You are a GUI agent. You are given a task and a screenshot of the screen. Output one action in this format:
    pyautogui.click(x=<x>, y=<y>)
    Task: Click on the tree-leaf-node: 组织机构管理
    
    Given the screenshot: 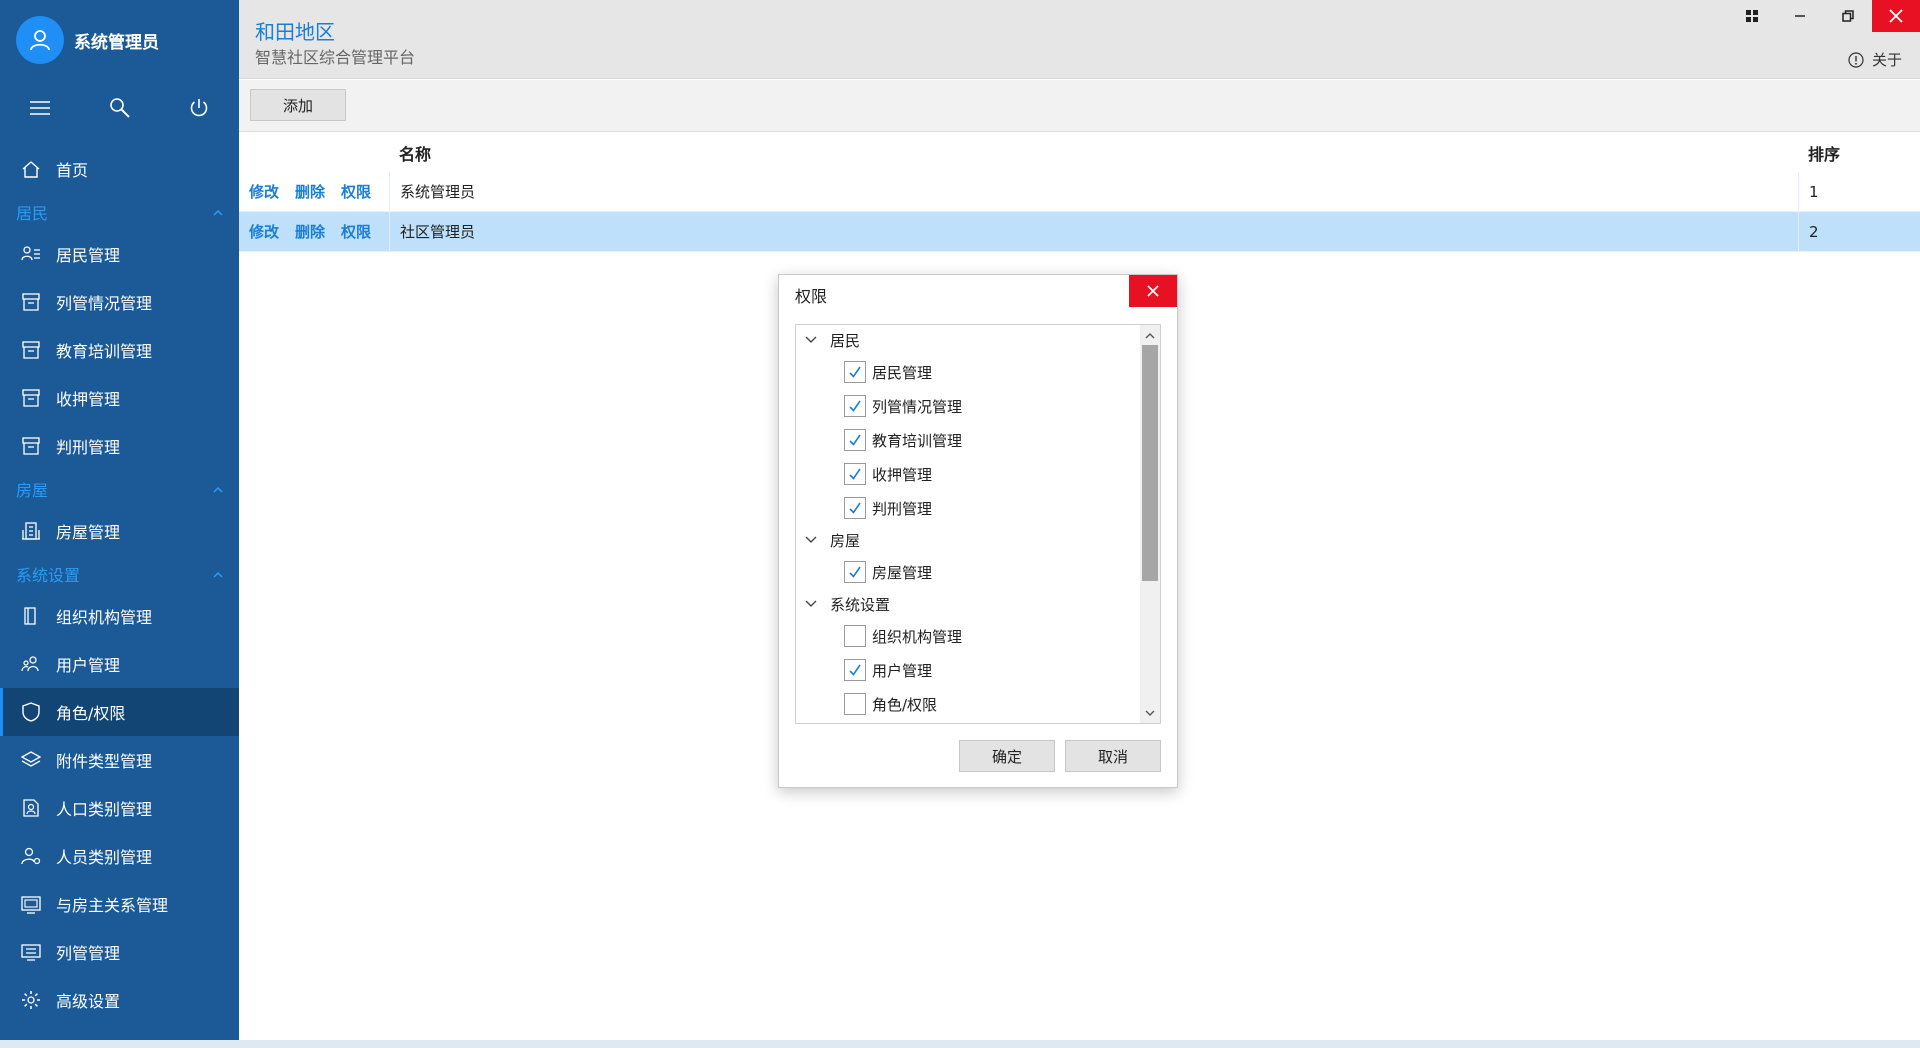 What is the action you would take?
    pyautogui.click(x=968, y=636)
    